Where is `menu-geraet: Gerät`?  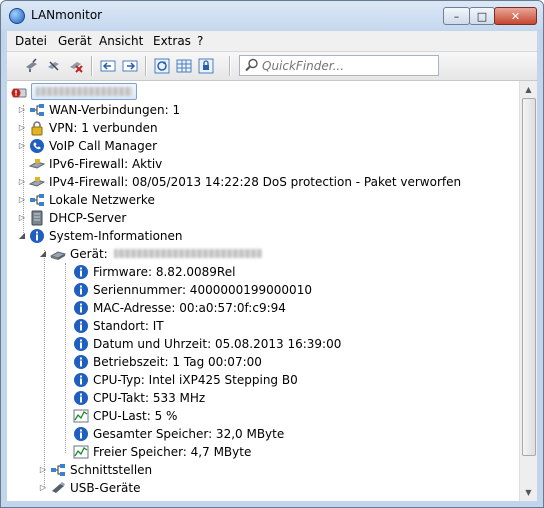
menu-geraet: Gerät is located at coordinates (75, 41).